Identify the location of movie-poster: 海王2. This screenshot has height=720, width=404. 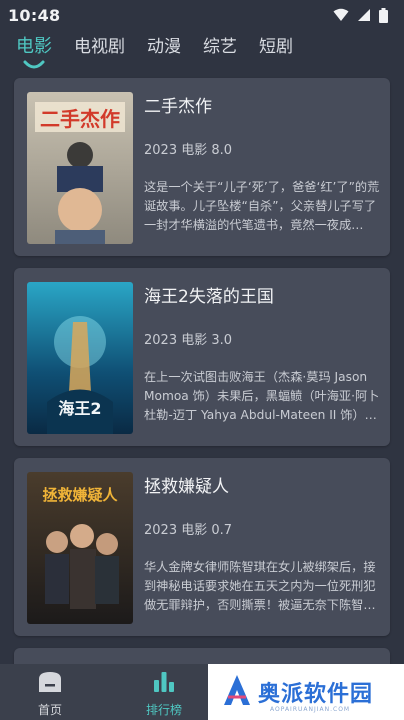
(80, 358).